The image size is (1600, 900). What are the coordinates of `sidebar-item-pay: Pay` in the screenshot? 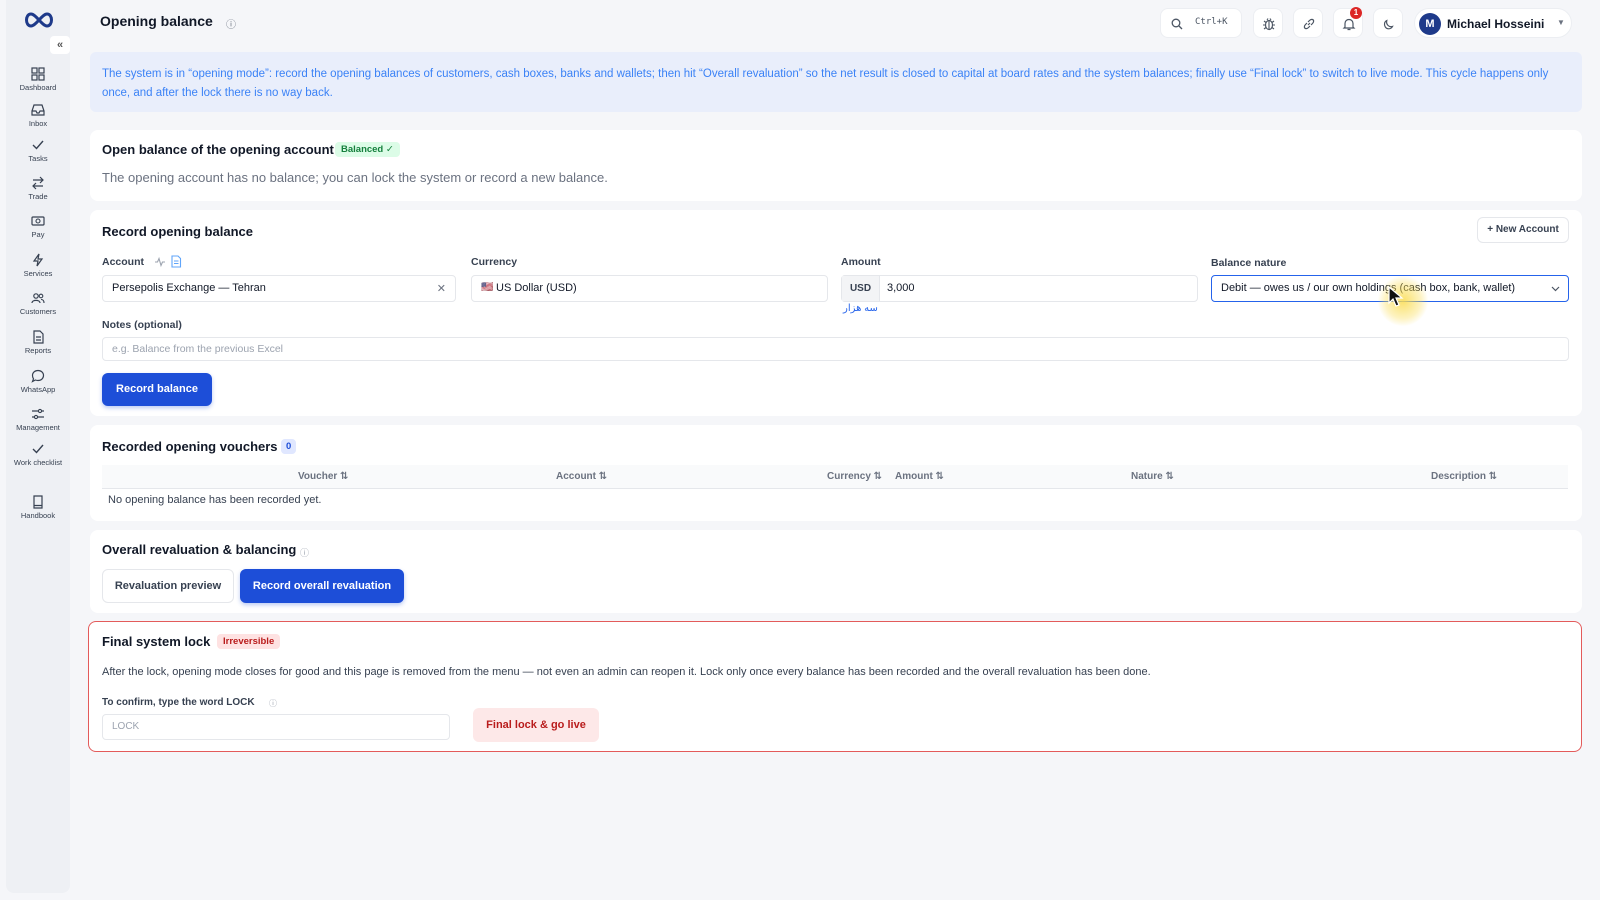 It's located at (38, 226).